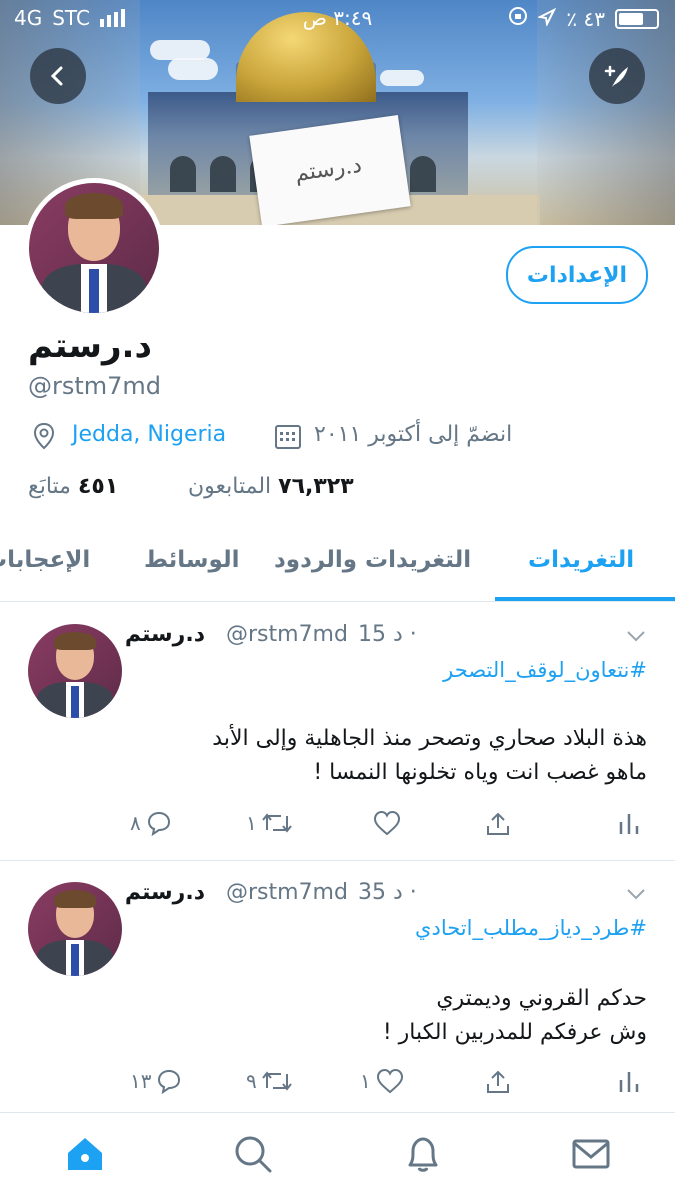 The image size is (675, 1201). Describe the element at coordinates (288, 439) in the screenshot. I see `calendar-icon` at that location.